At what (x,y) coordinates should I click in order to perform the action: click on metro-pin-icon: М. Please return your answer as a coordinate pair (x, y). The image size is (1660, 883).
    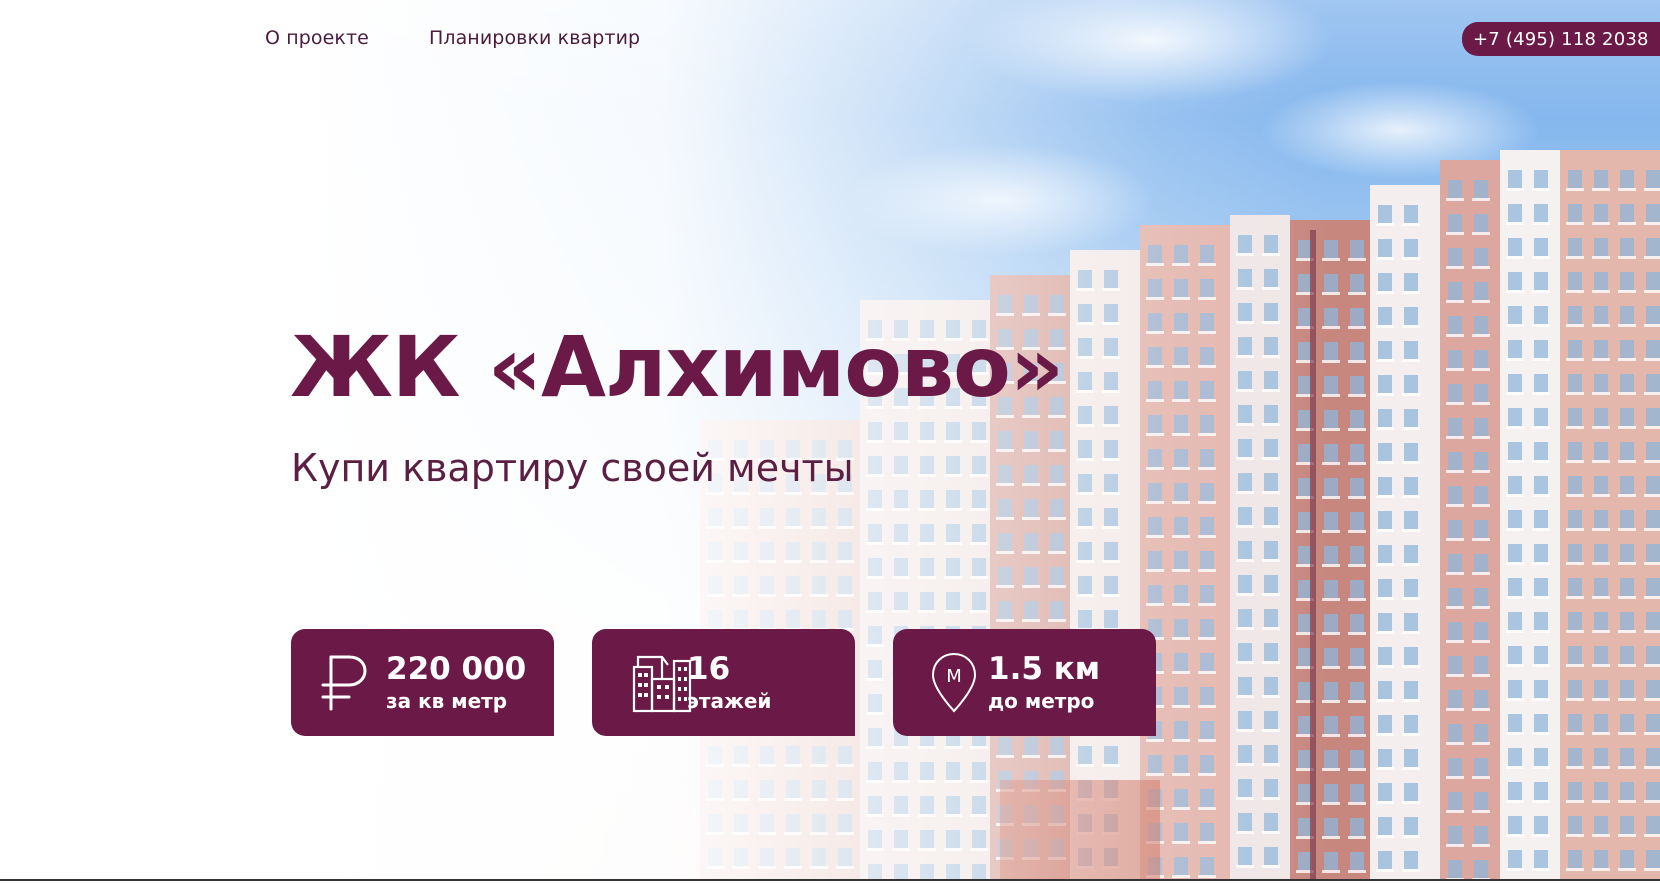
    Looking at the image, I should click on (959, 683).